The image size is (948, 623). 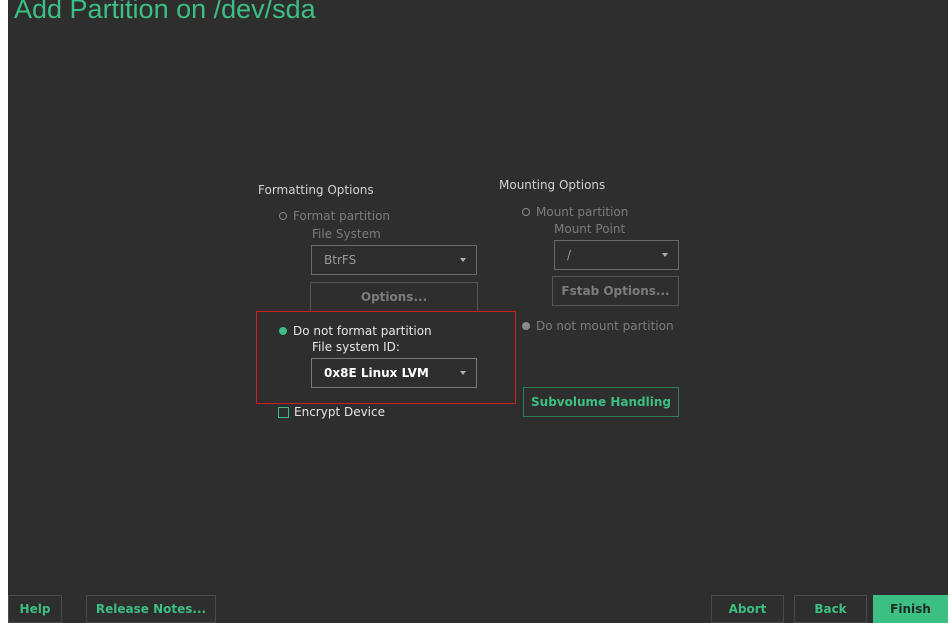 What do you see at coordinates (590, 229) in the screenshot?
I see `mount-point-label: Mount Point` at bounding box center [590, 229].